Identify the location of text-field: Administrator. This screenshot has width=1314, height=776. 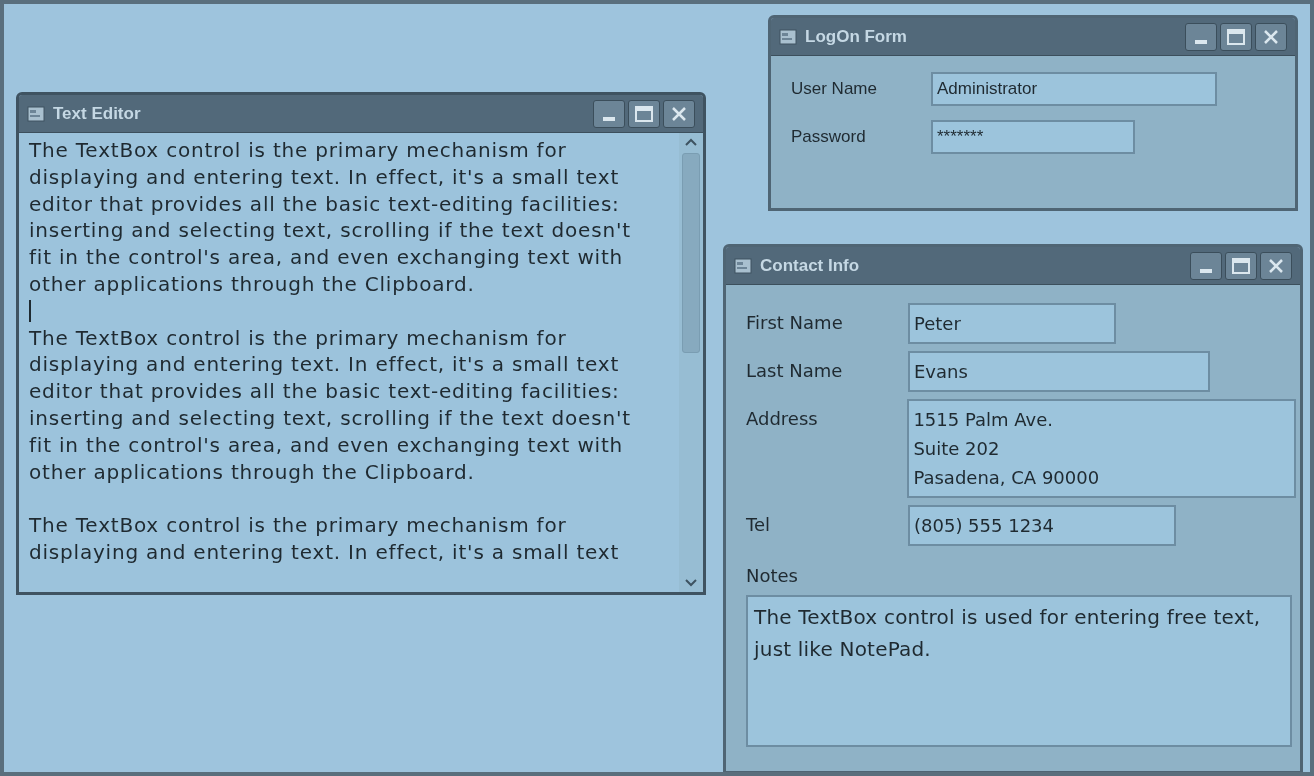
(1074, 89).